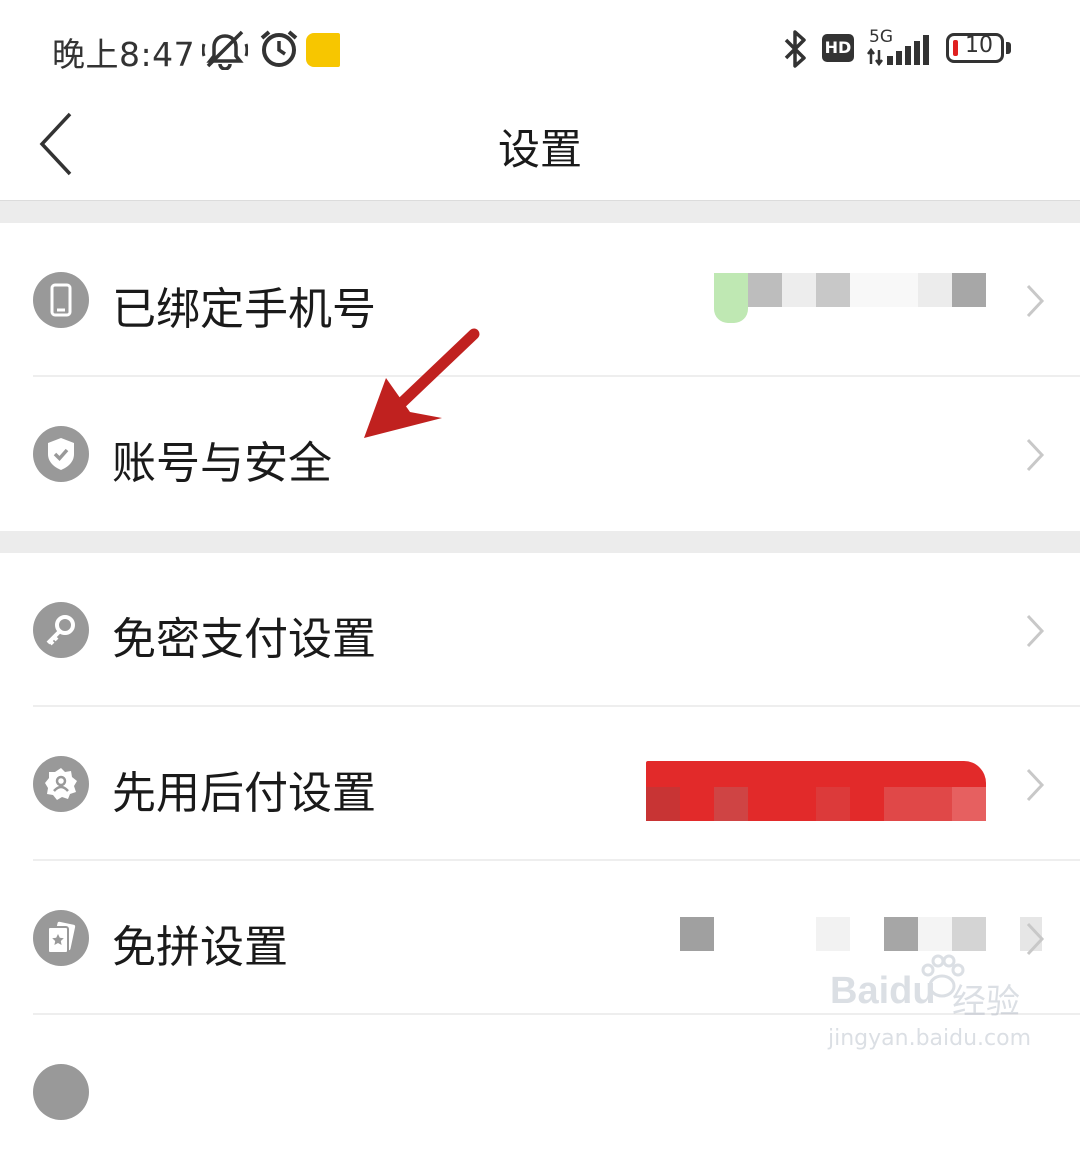 This screenshot has height=1169, width=1080. I want to click on watermark: Baidu 经验 jingyan.baidu.com, so click(931, 1007).